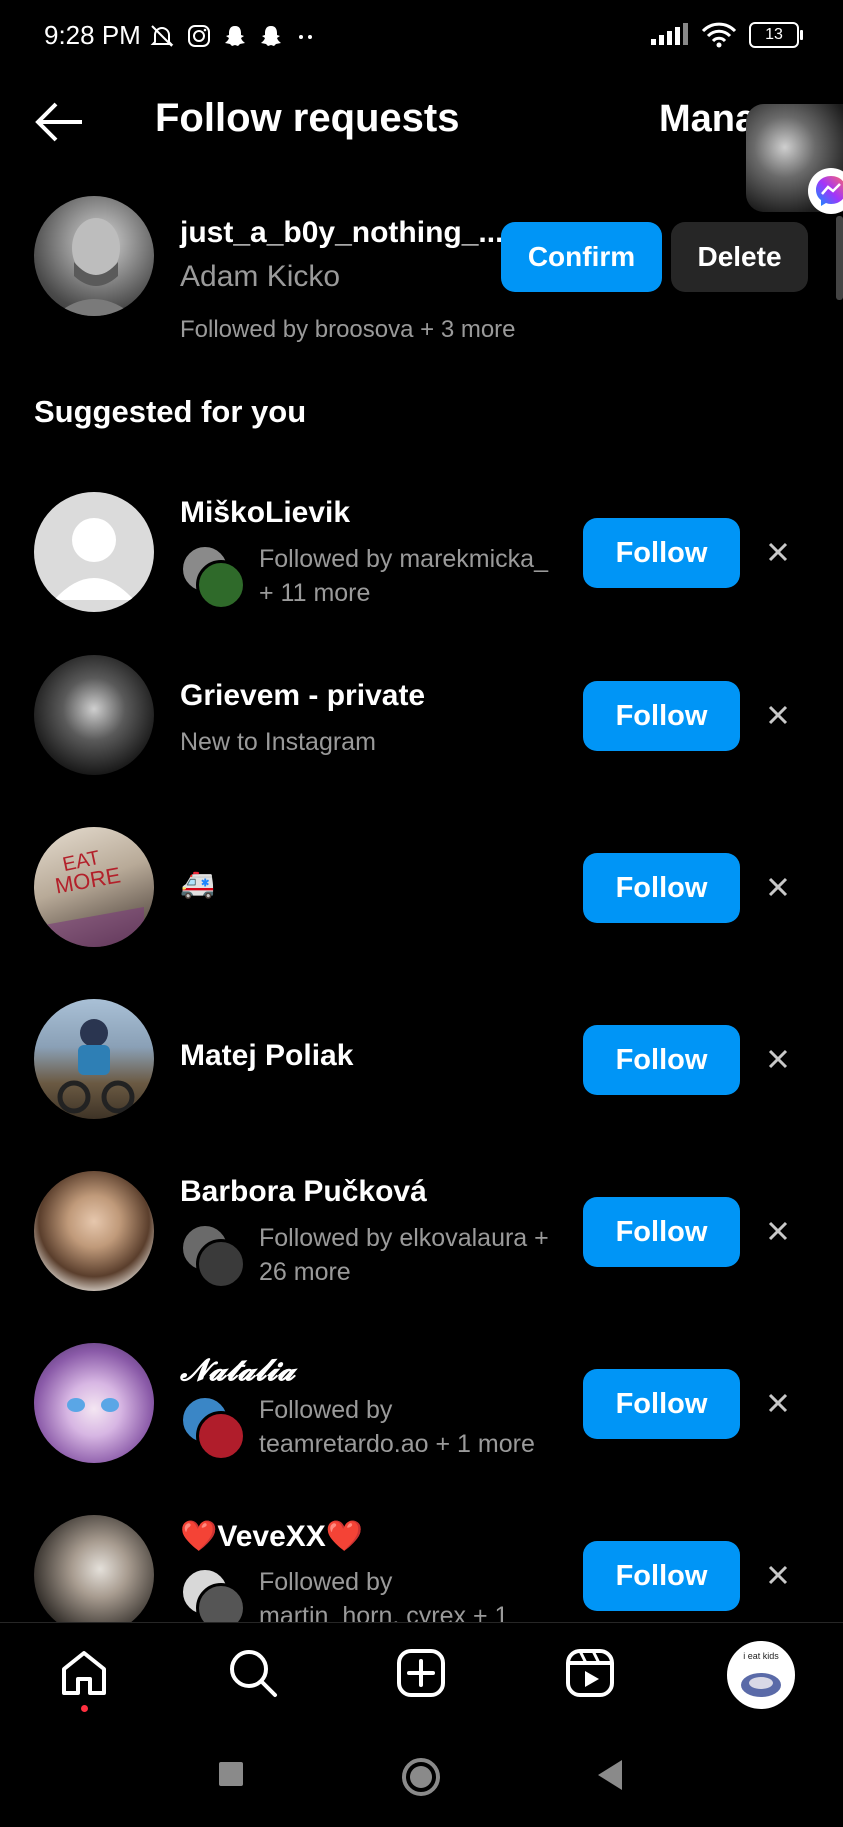 This screenshot has height=1827, width=843. I want to click on default-avatar-icon, so click(94, 559).